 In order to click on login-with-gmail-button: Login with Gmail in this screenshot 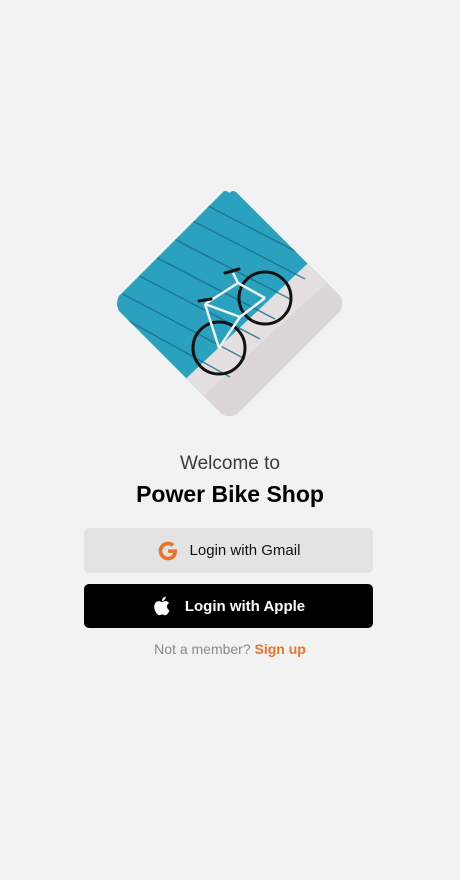, I will do `click(228, 550)`.